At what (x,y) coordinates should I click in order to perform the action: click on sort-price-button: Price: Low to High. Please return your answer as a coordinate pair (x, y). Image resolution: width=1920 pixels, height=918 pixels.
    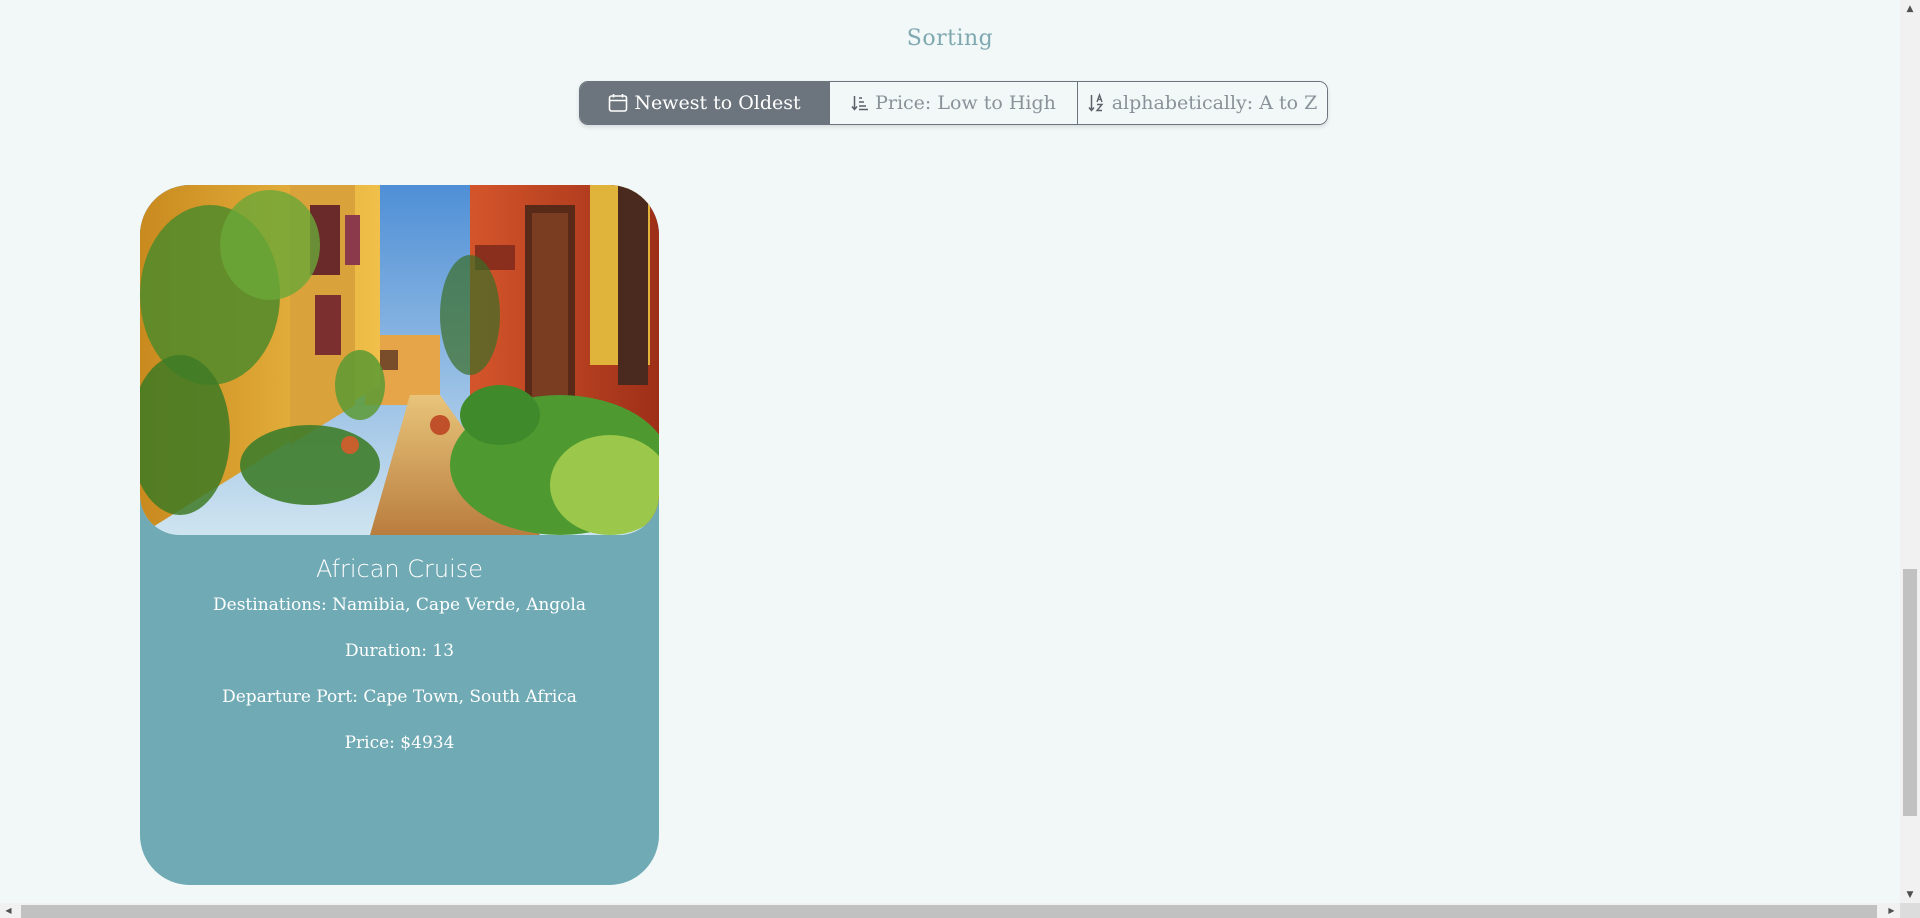
    Looking at the image, I should click on (954, 103).